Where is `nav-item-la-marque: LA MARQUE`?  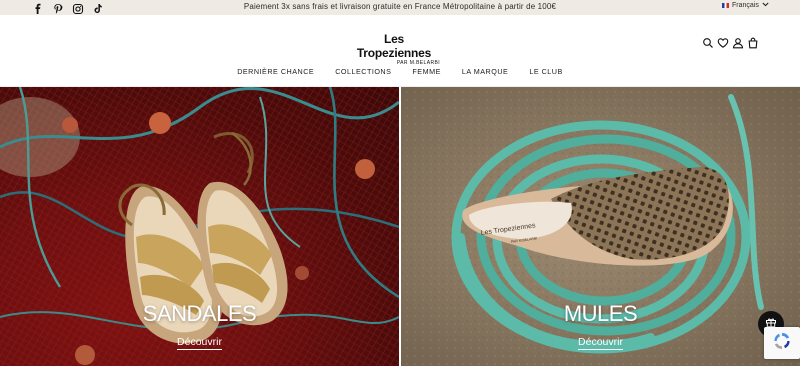
nav-item-la-marque: LA MARQUE is located at coordinates (485, 71).